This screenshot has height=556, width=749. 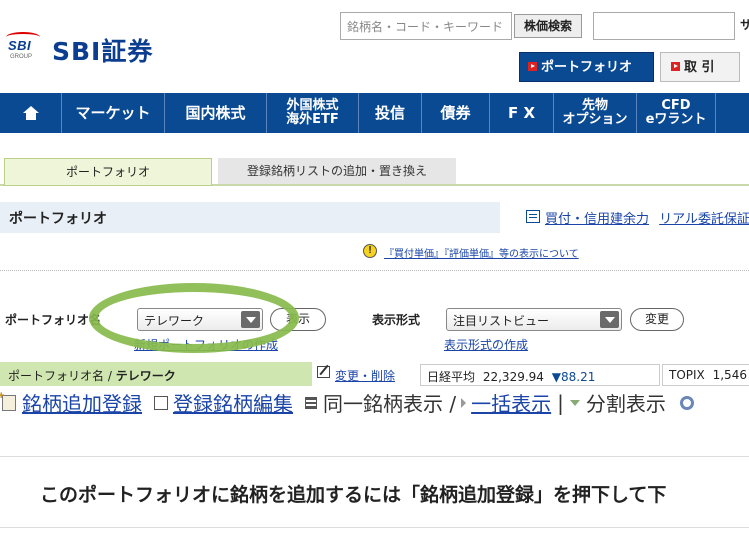 What do you see at coordinates (533, 216) in the screenshot?
I see `book-icon` at bounding box center [533, 216].